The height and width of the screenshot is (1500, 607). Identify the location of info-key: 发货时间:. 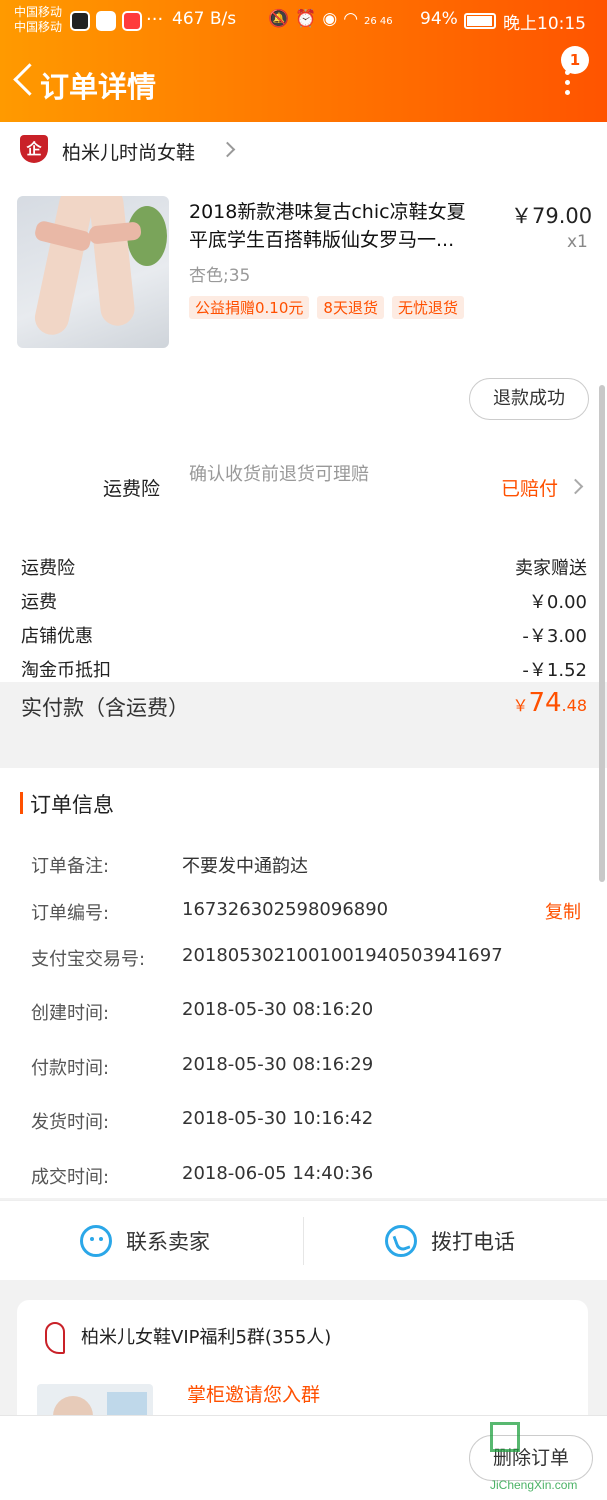
(70, 1122).